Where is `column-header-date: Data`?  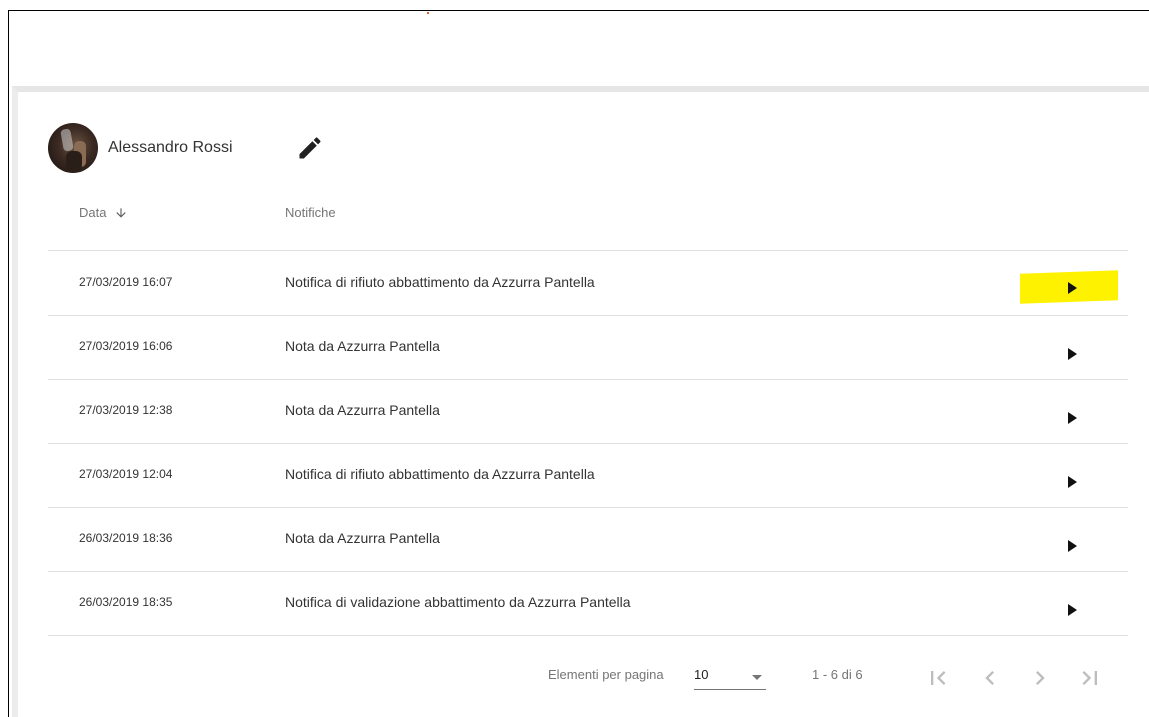
column-header-date: Data is located at coordinates (103, 212).